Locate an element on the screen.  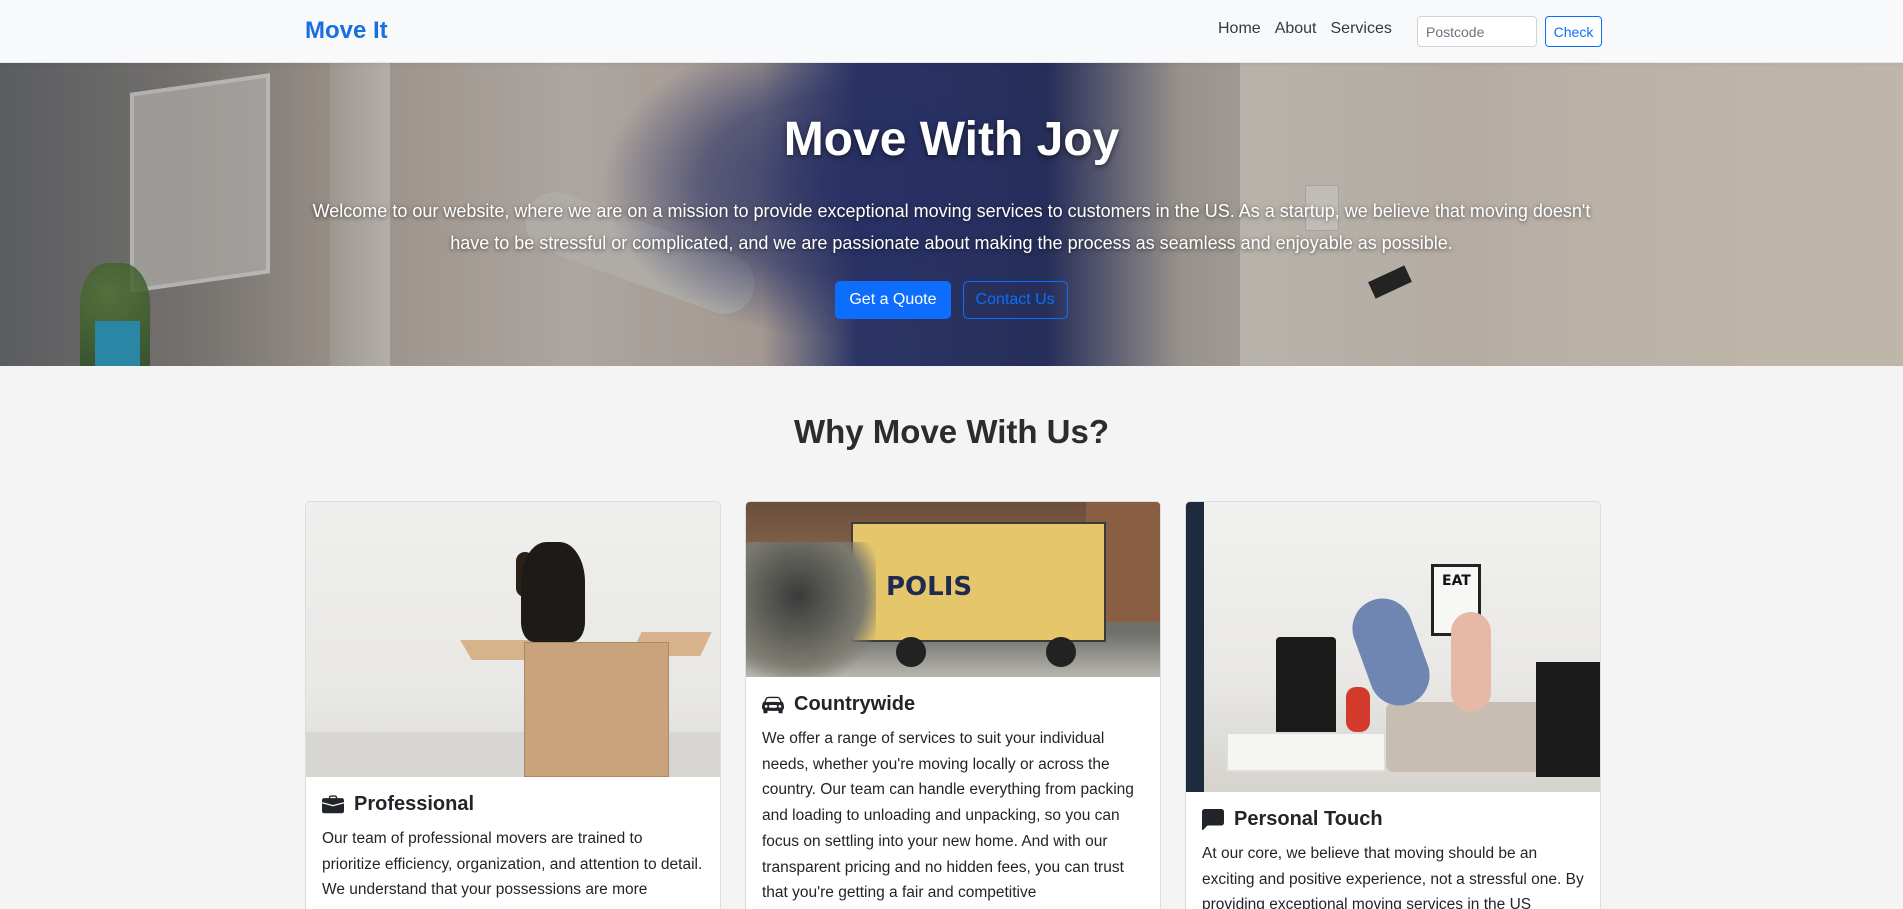
nav-links: Home About Services is located at coordinates (1305, 29).